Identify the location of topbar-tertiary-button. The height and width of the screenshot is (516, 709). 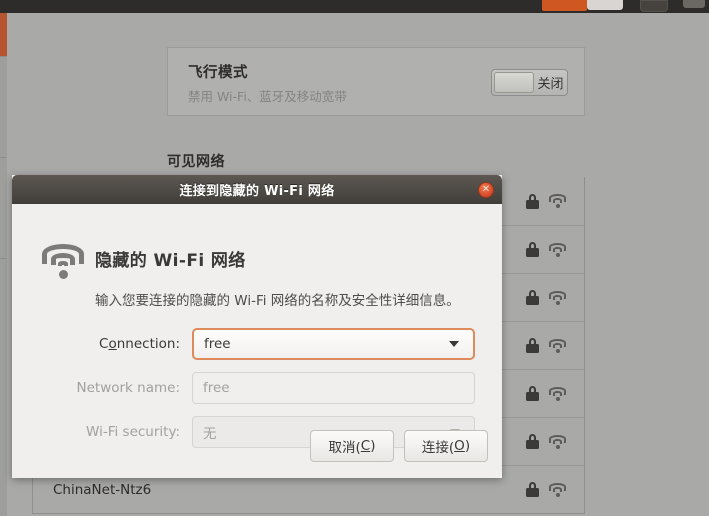
(694, 4).